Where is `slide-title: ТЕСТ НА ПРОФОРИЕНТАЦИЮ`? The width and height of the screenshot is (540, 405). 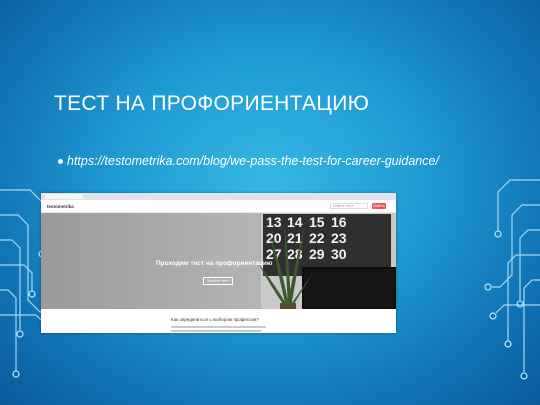
slide-title: ТЕСТ НА ПРОФОРИЕНТАЦИЮ is located at coordinates (212, 103).